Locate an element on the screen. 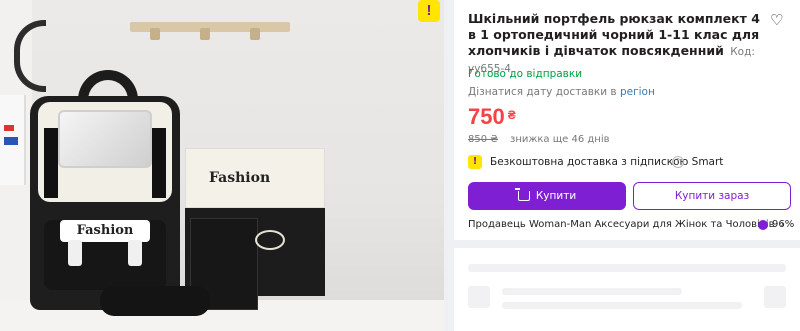 The height and width of the screenshot is (331, 800). price-value: 750 is located at coordinates (486, 116).